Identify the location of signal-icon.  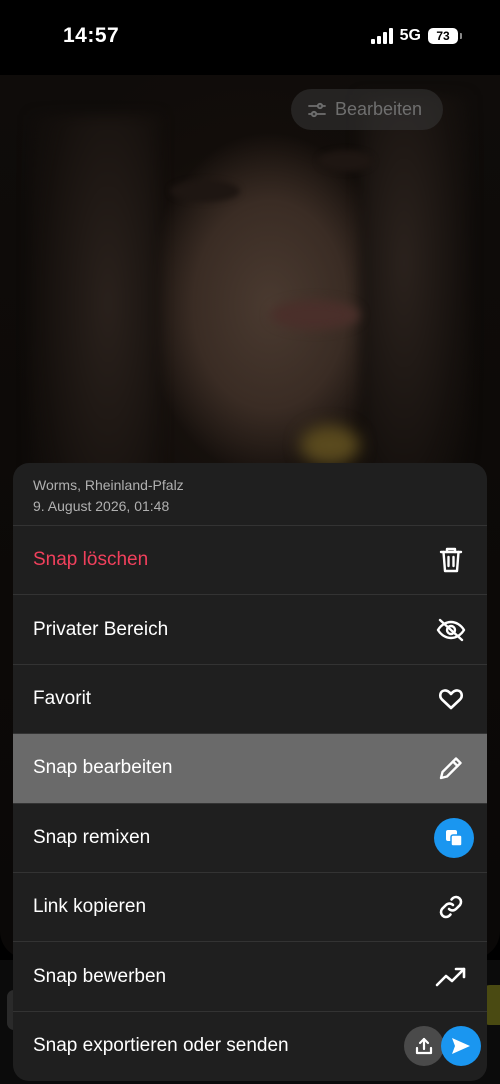
(381, 36).